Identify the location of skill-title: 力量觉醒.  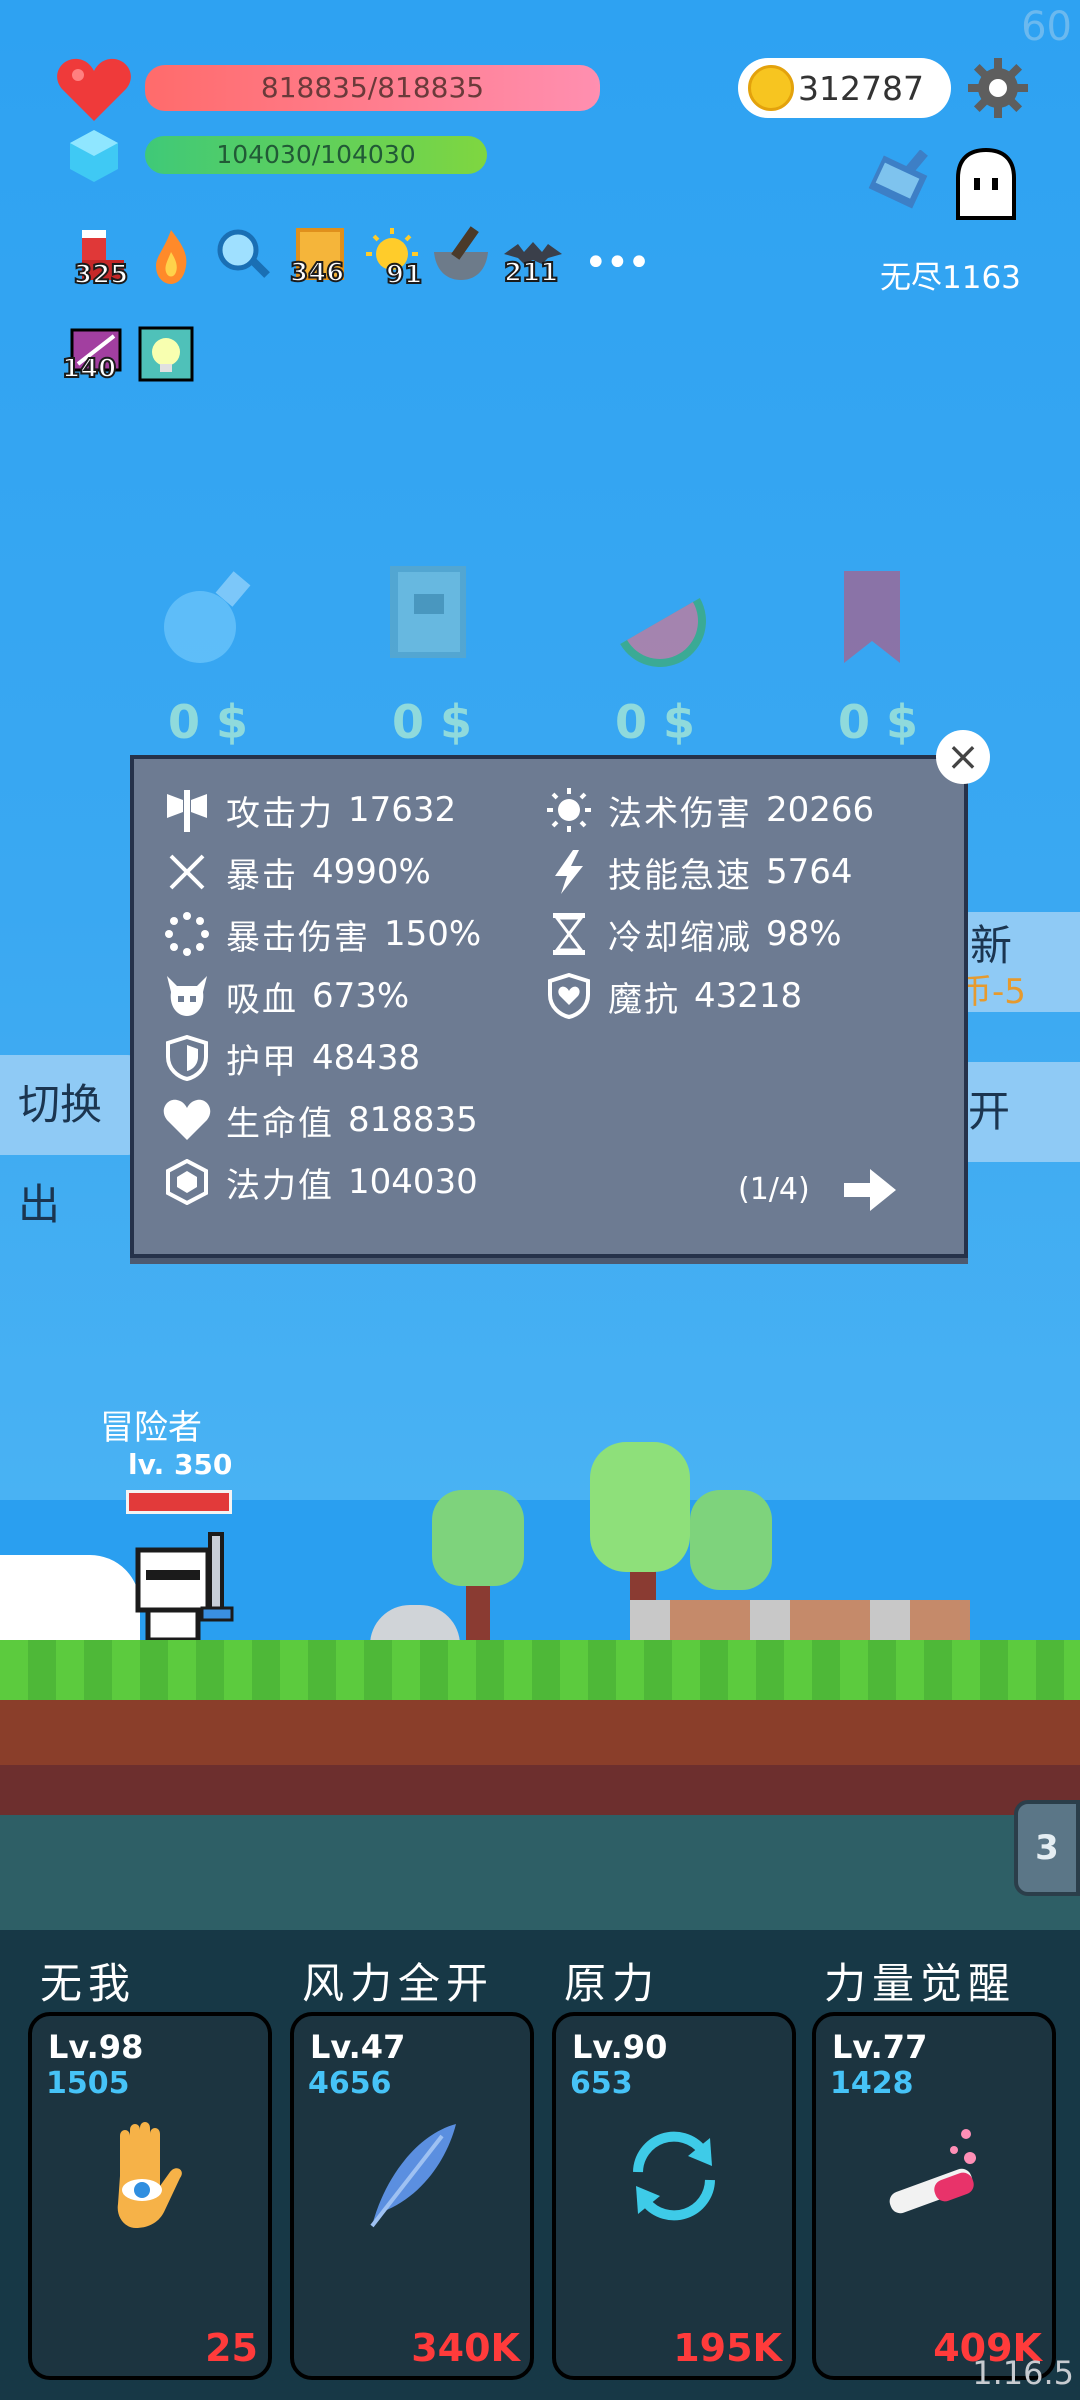
(920, 1983).